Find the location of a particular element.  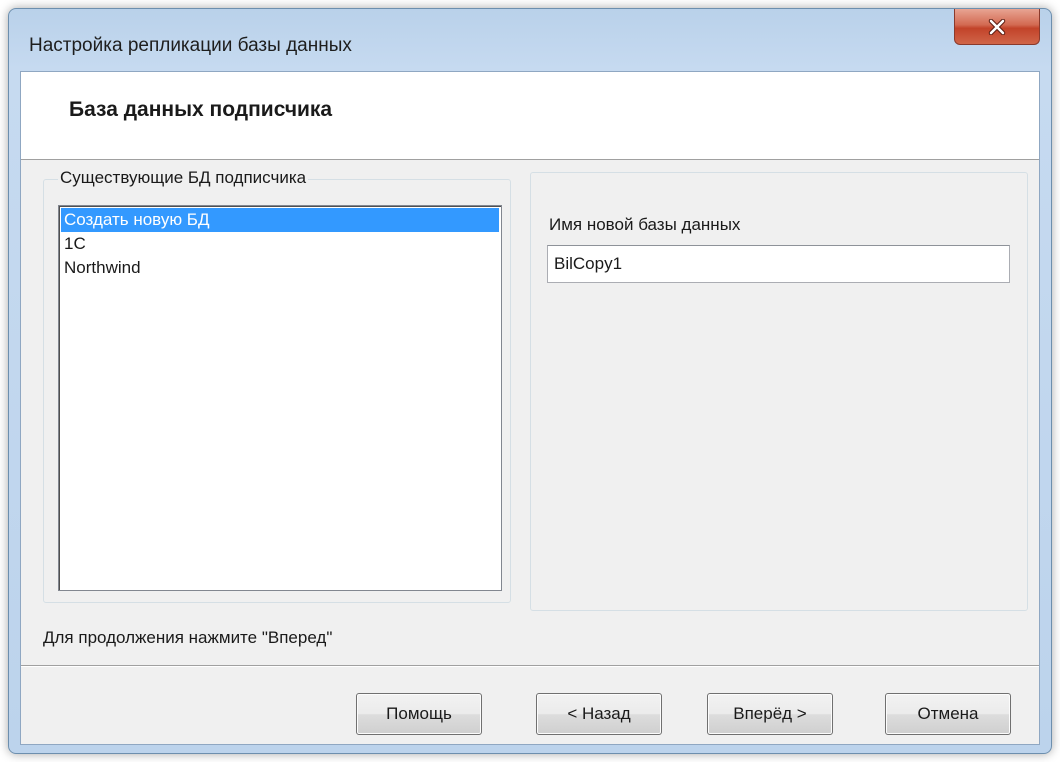

close-button is located at coordinates (997, 27).